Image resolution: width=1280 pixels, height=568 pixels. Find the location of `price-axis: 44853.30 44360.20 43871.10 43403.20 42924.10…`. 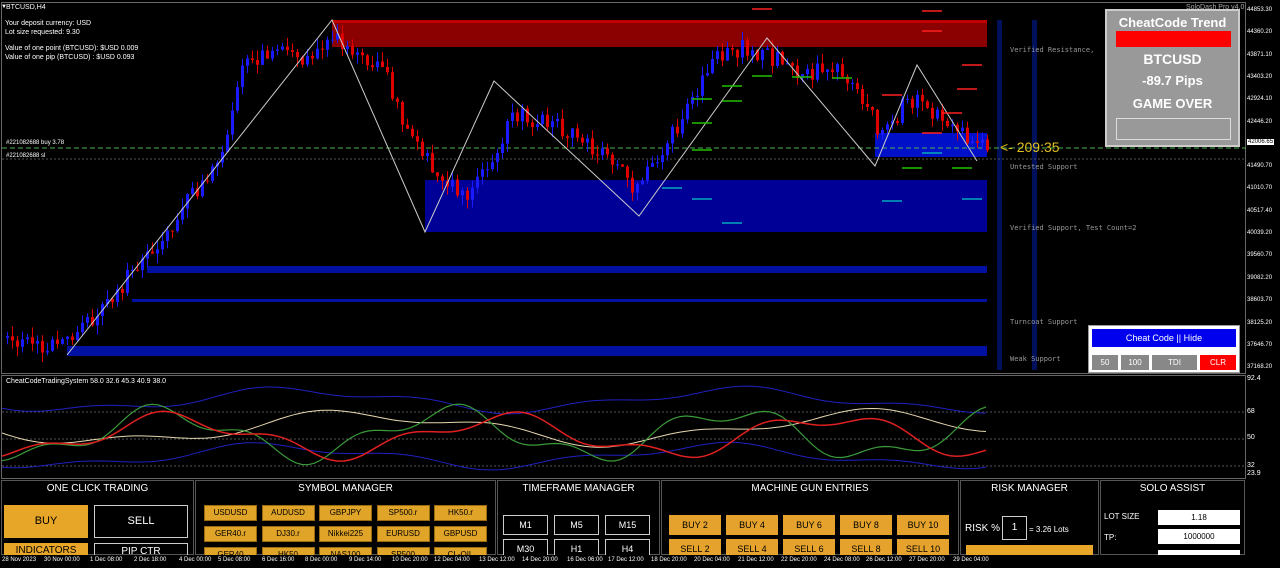

price-axis: 44853.30 44360.20 43871.10 43403.20 42924.10… is located at coordinates (1263, 188).